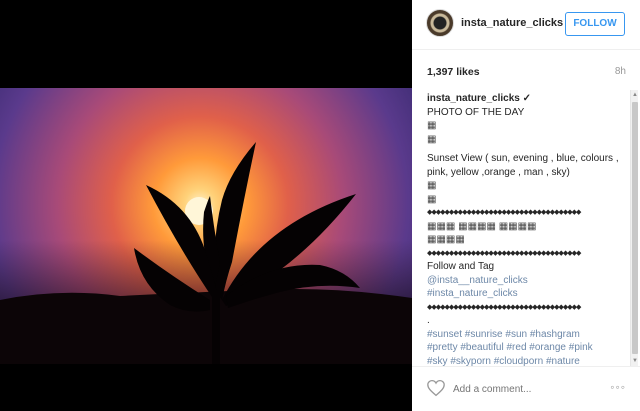  Describe the element at coordinates (512, 23) in the screenshot. I see `post-username: insta_nature_clicks` at that location.